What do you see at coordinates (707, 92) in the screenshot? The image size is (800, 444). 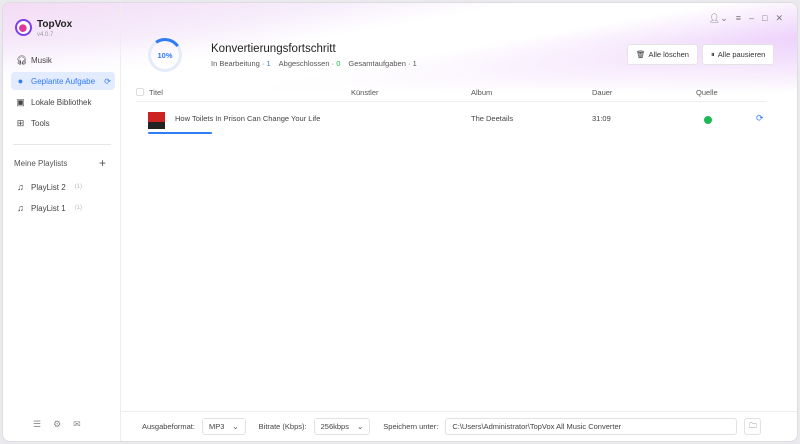 I see `col-source: Quelle` at bounding box center [707, 92].